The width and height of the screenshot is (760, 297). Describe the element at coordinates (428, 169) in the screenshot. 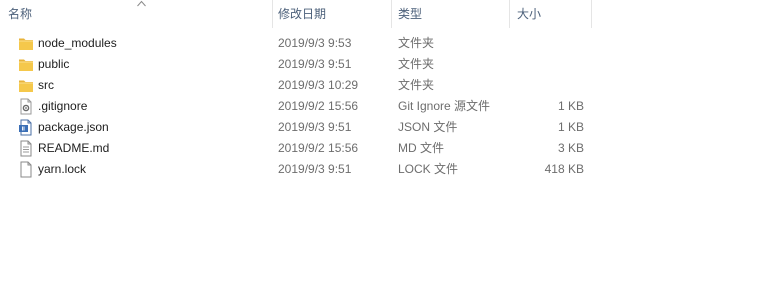

I see `file-type: LOCK 文件` at that location.